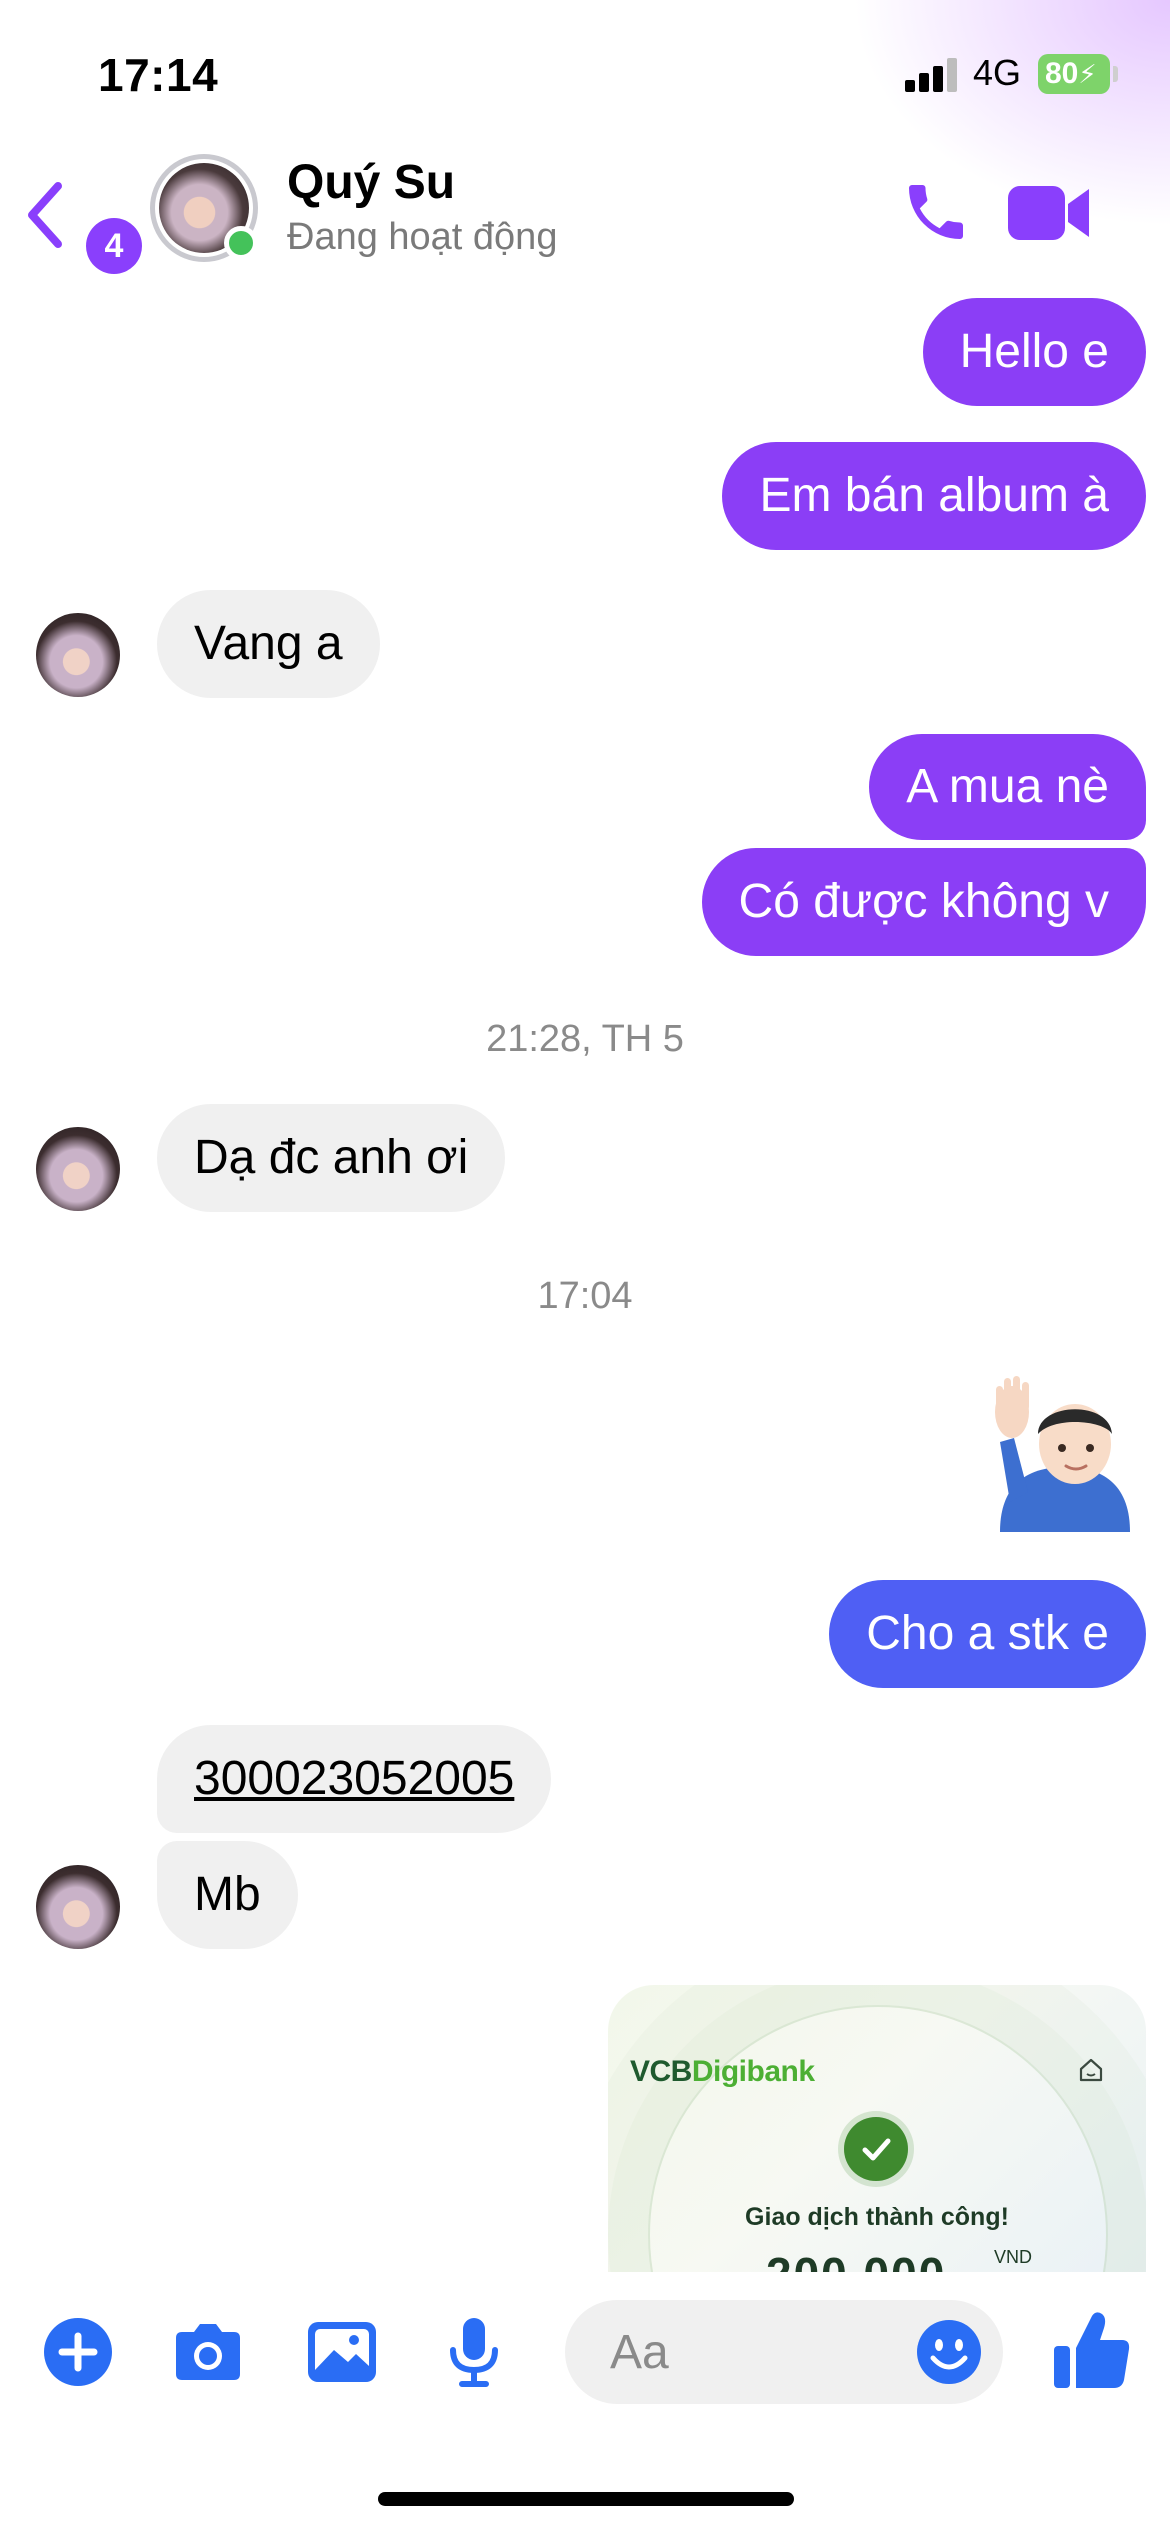  Describe the element at coordinates (342, 2352) in the screenshot. I see `image-icon` at that location.